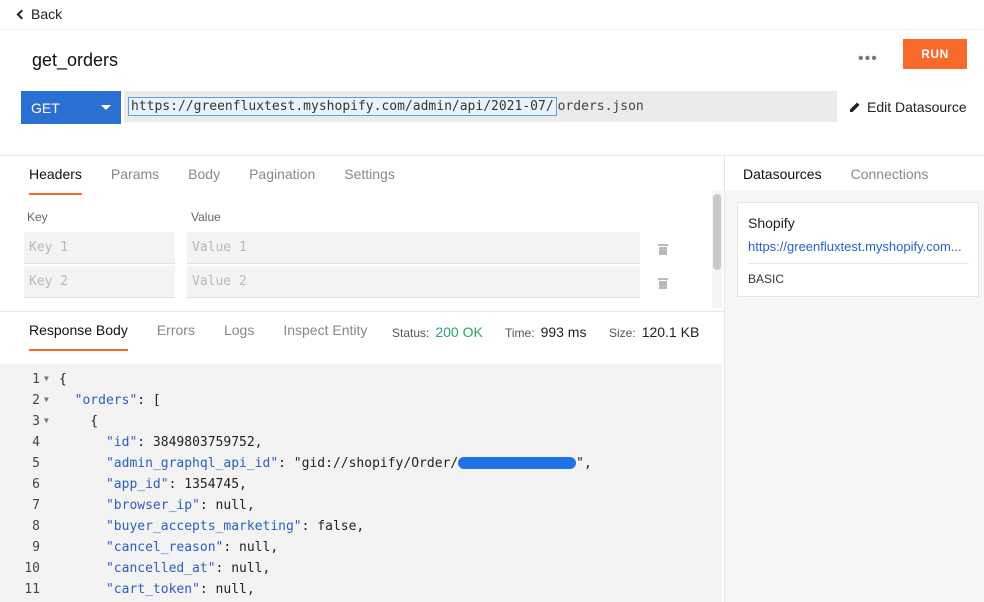 The height and width of the screenshot is (602, 984). Describe the element at coordinates (771, 223) in the screenshot. I see `datasource-name: Shopify` at that location.